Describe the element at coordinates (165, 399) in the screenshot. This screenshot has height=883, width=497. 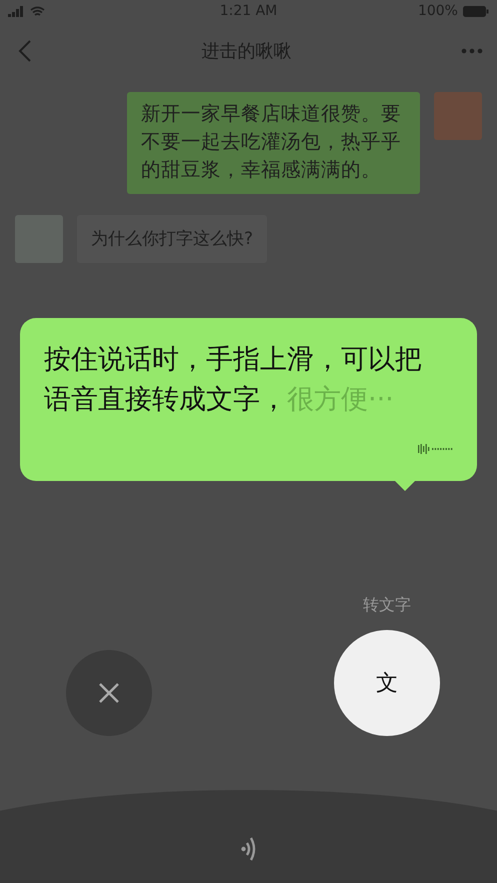
I see `recognized-text: 语音直接转成文字，` at that location.